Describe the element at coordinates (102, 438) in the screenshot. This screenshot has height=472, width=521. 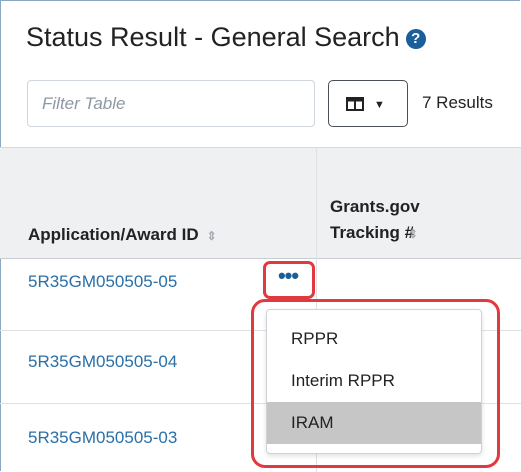
I see `award-id-link: 5R35GM050505-03` at that location.